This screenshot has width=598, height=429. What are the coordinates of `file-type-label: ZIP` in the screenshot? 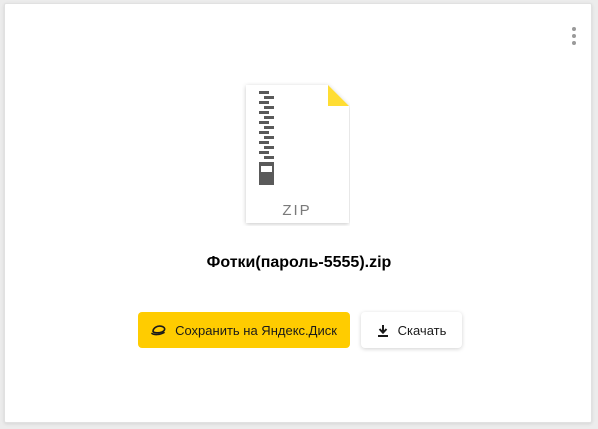 It's located at (296, 210).